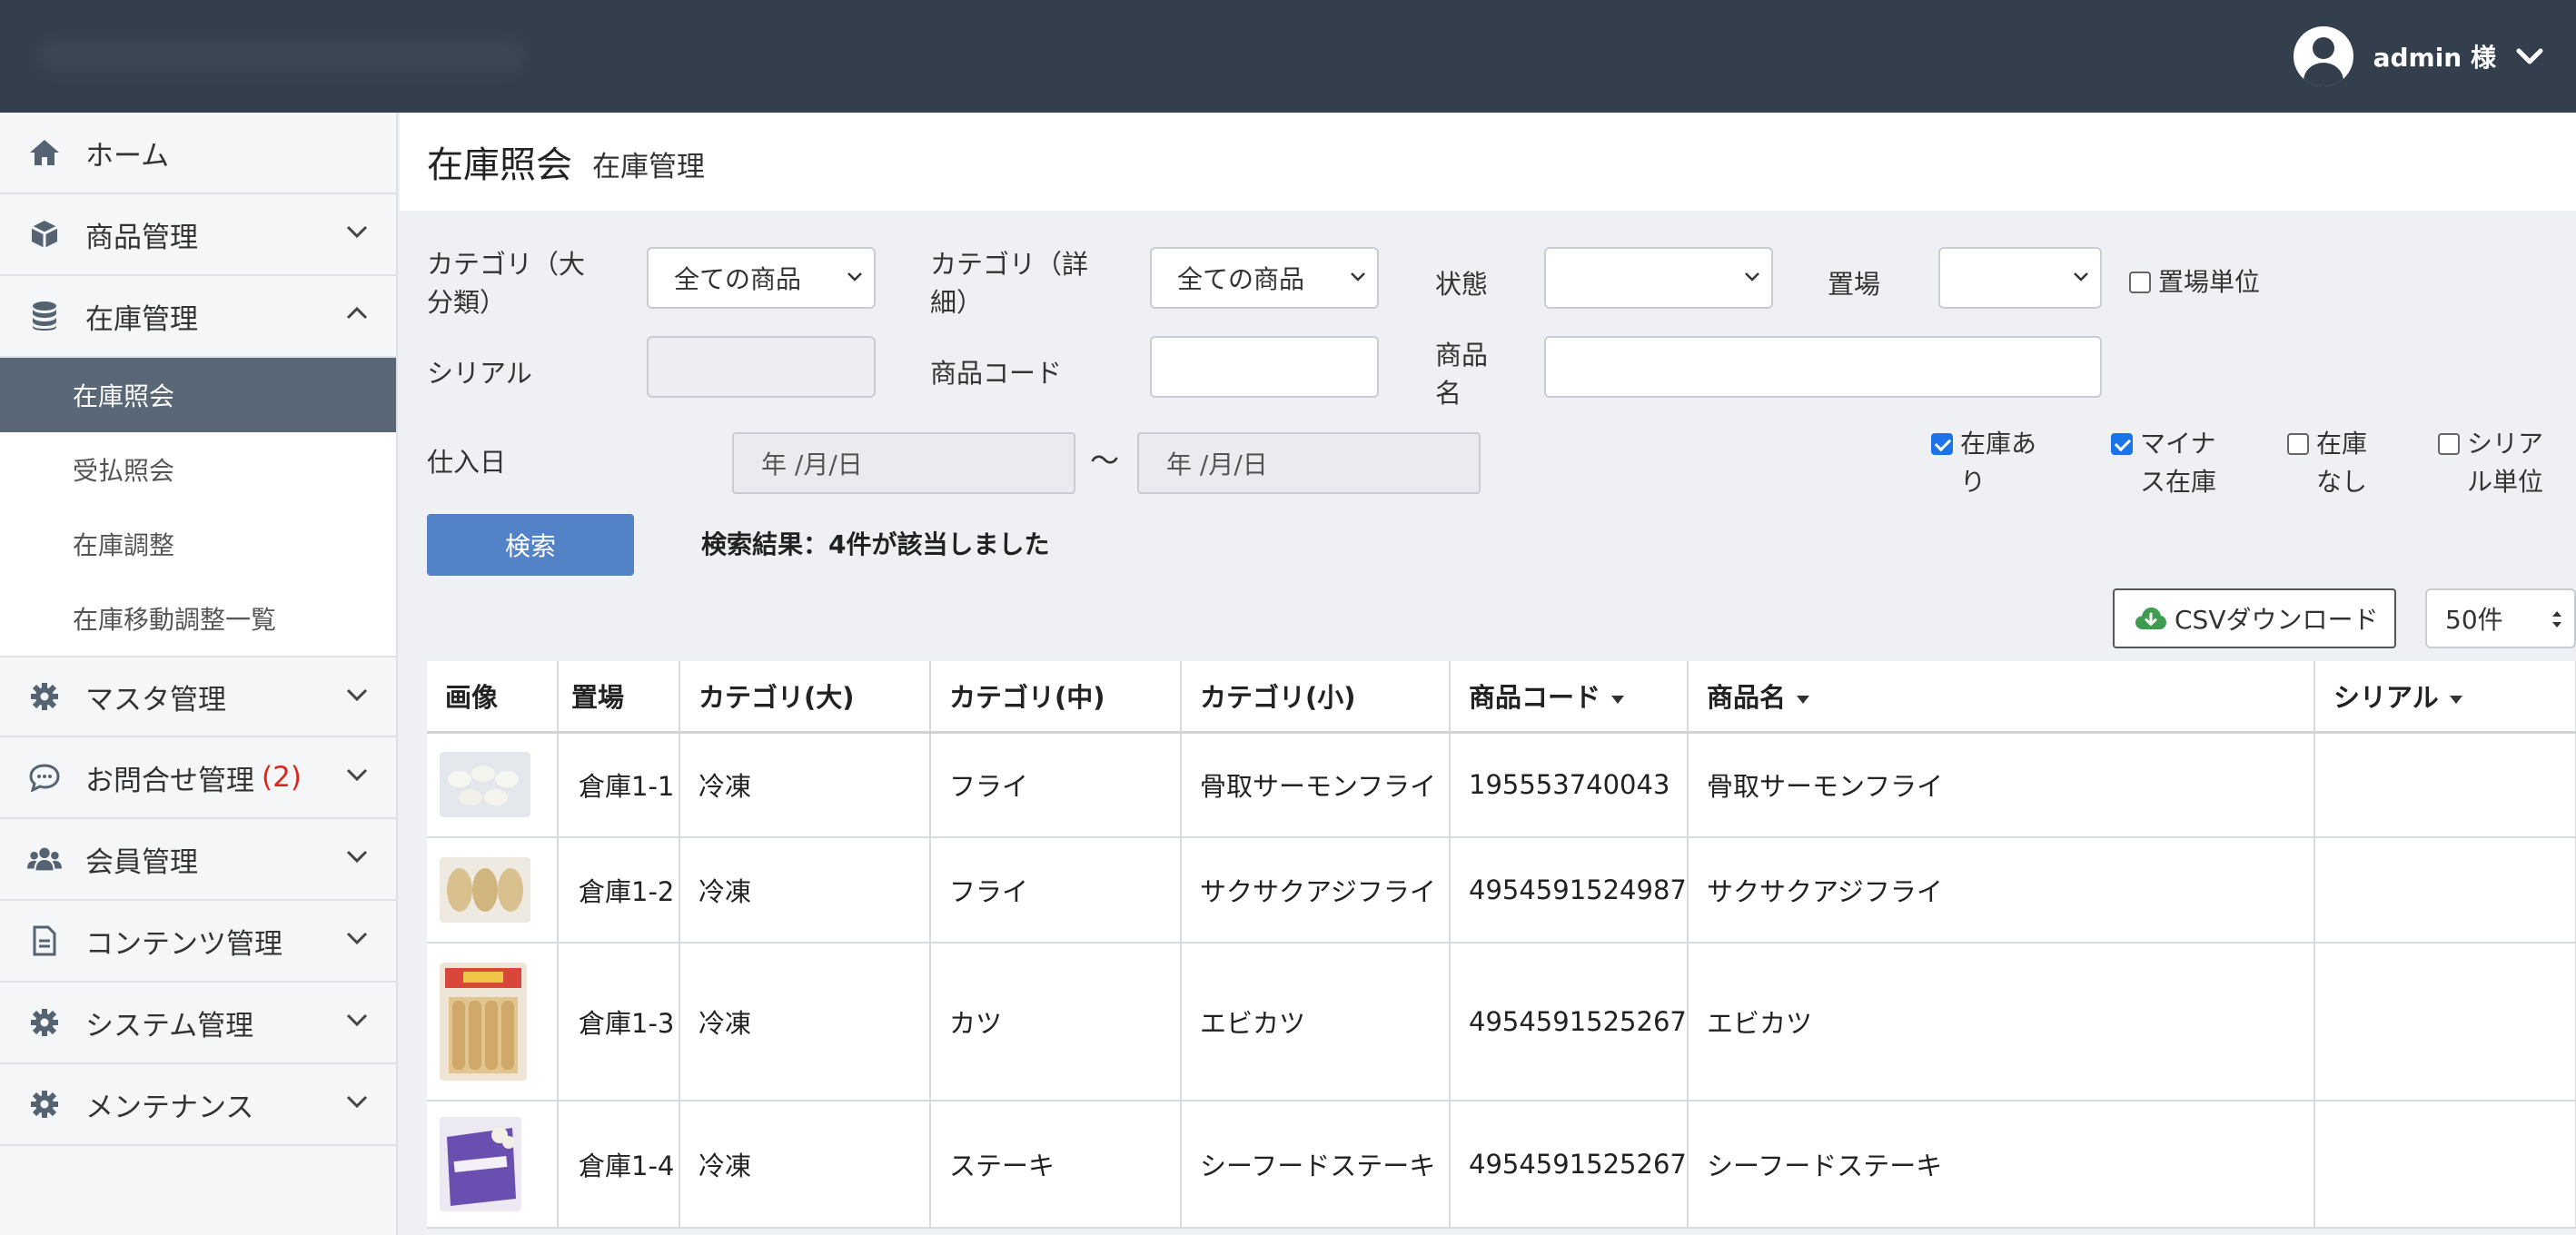 This screenshot has height=1235, width=2576. What do you see at coordinates (198, 153) in the screenshot?
I see `sidebar-item-home: ホーム` at bounding box center [198, 153].